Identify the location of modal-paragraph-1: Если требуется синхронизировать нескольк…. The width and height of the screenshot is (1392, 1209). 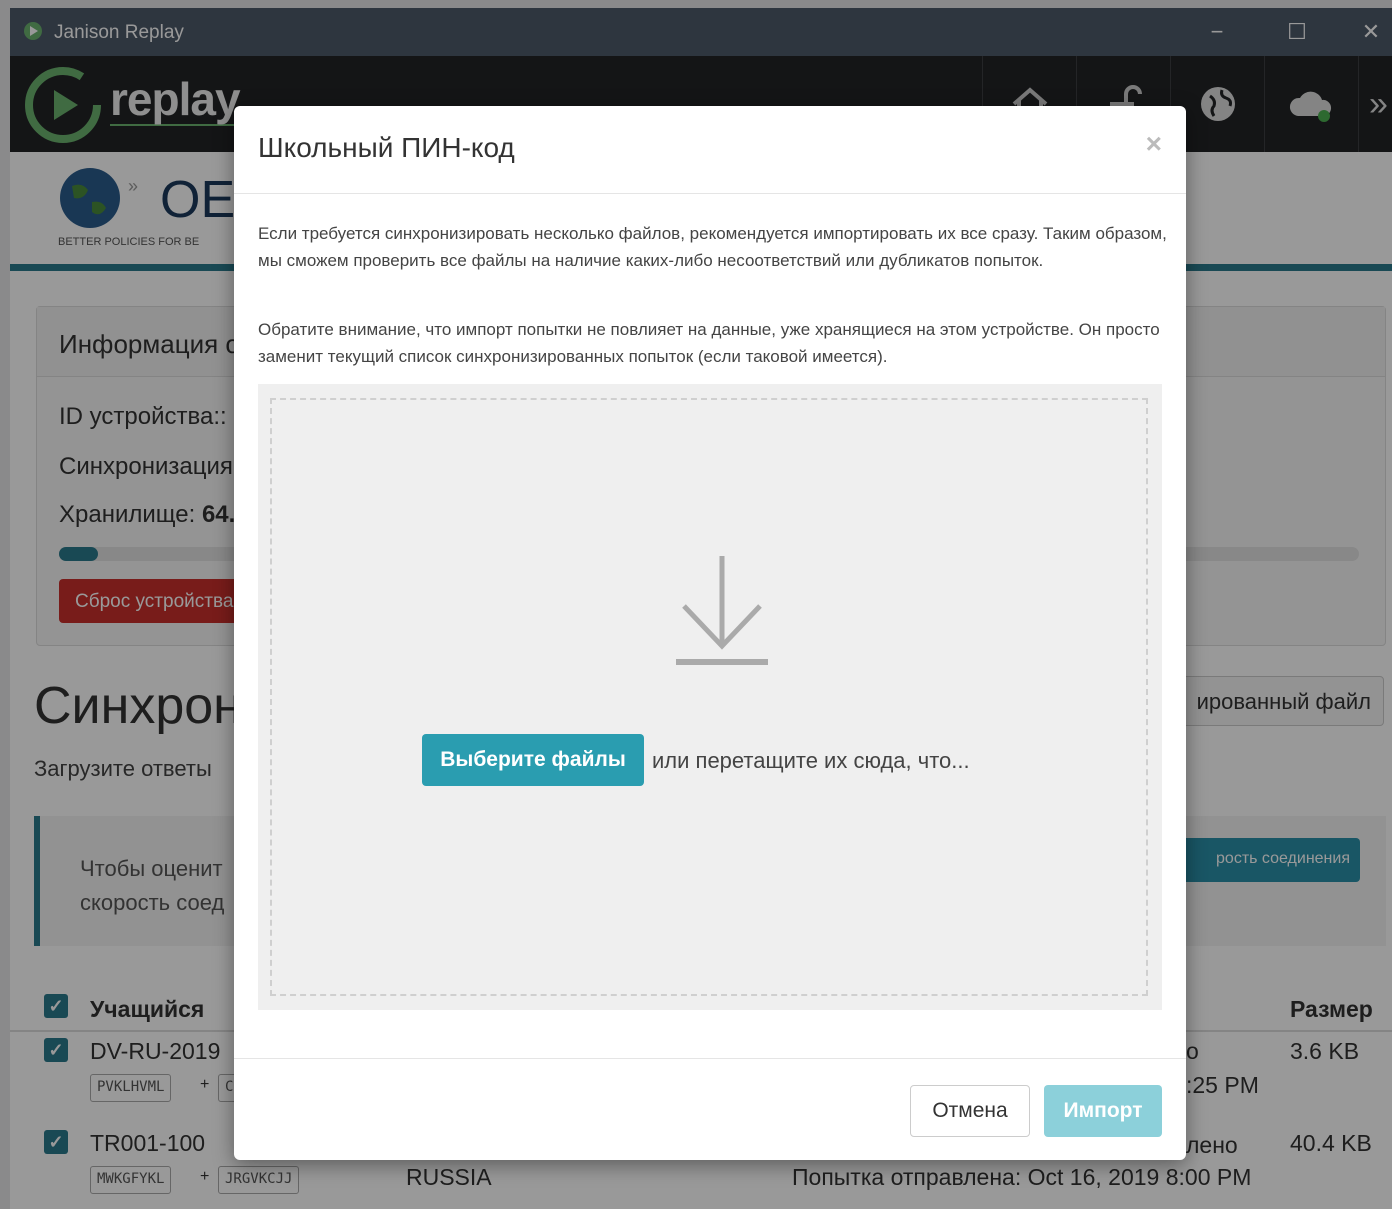
(712, 247).